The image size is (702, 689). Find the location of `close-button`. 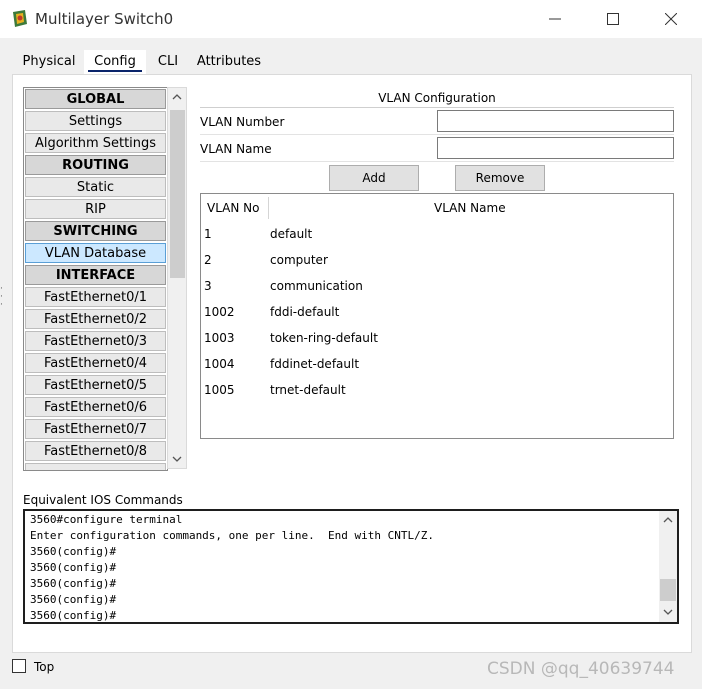

close-button is located at coordinates (671, 19).